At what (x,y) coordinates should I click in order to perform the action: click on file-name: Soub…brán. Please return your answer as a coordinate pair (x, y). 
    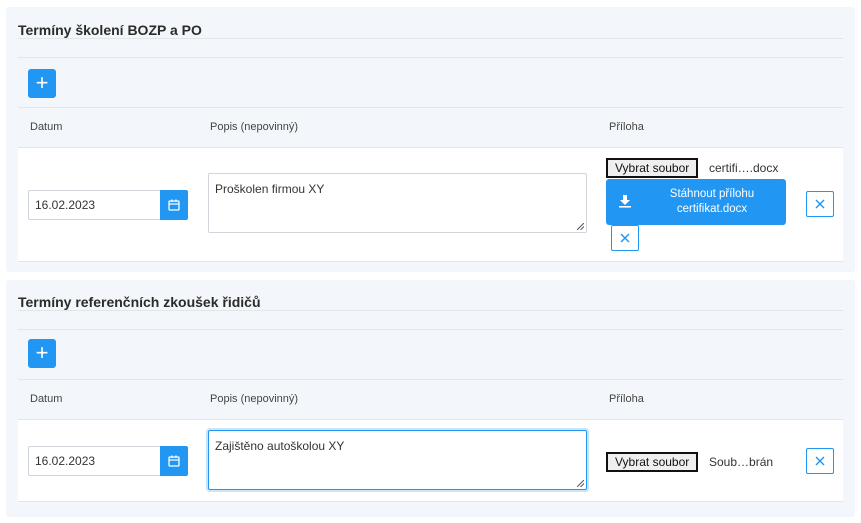
    Looking at the image, I should click on (741, 462).